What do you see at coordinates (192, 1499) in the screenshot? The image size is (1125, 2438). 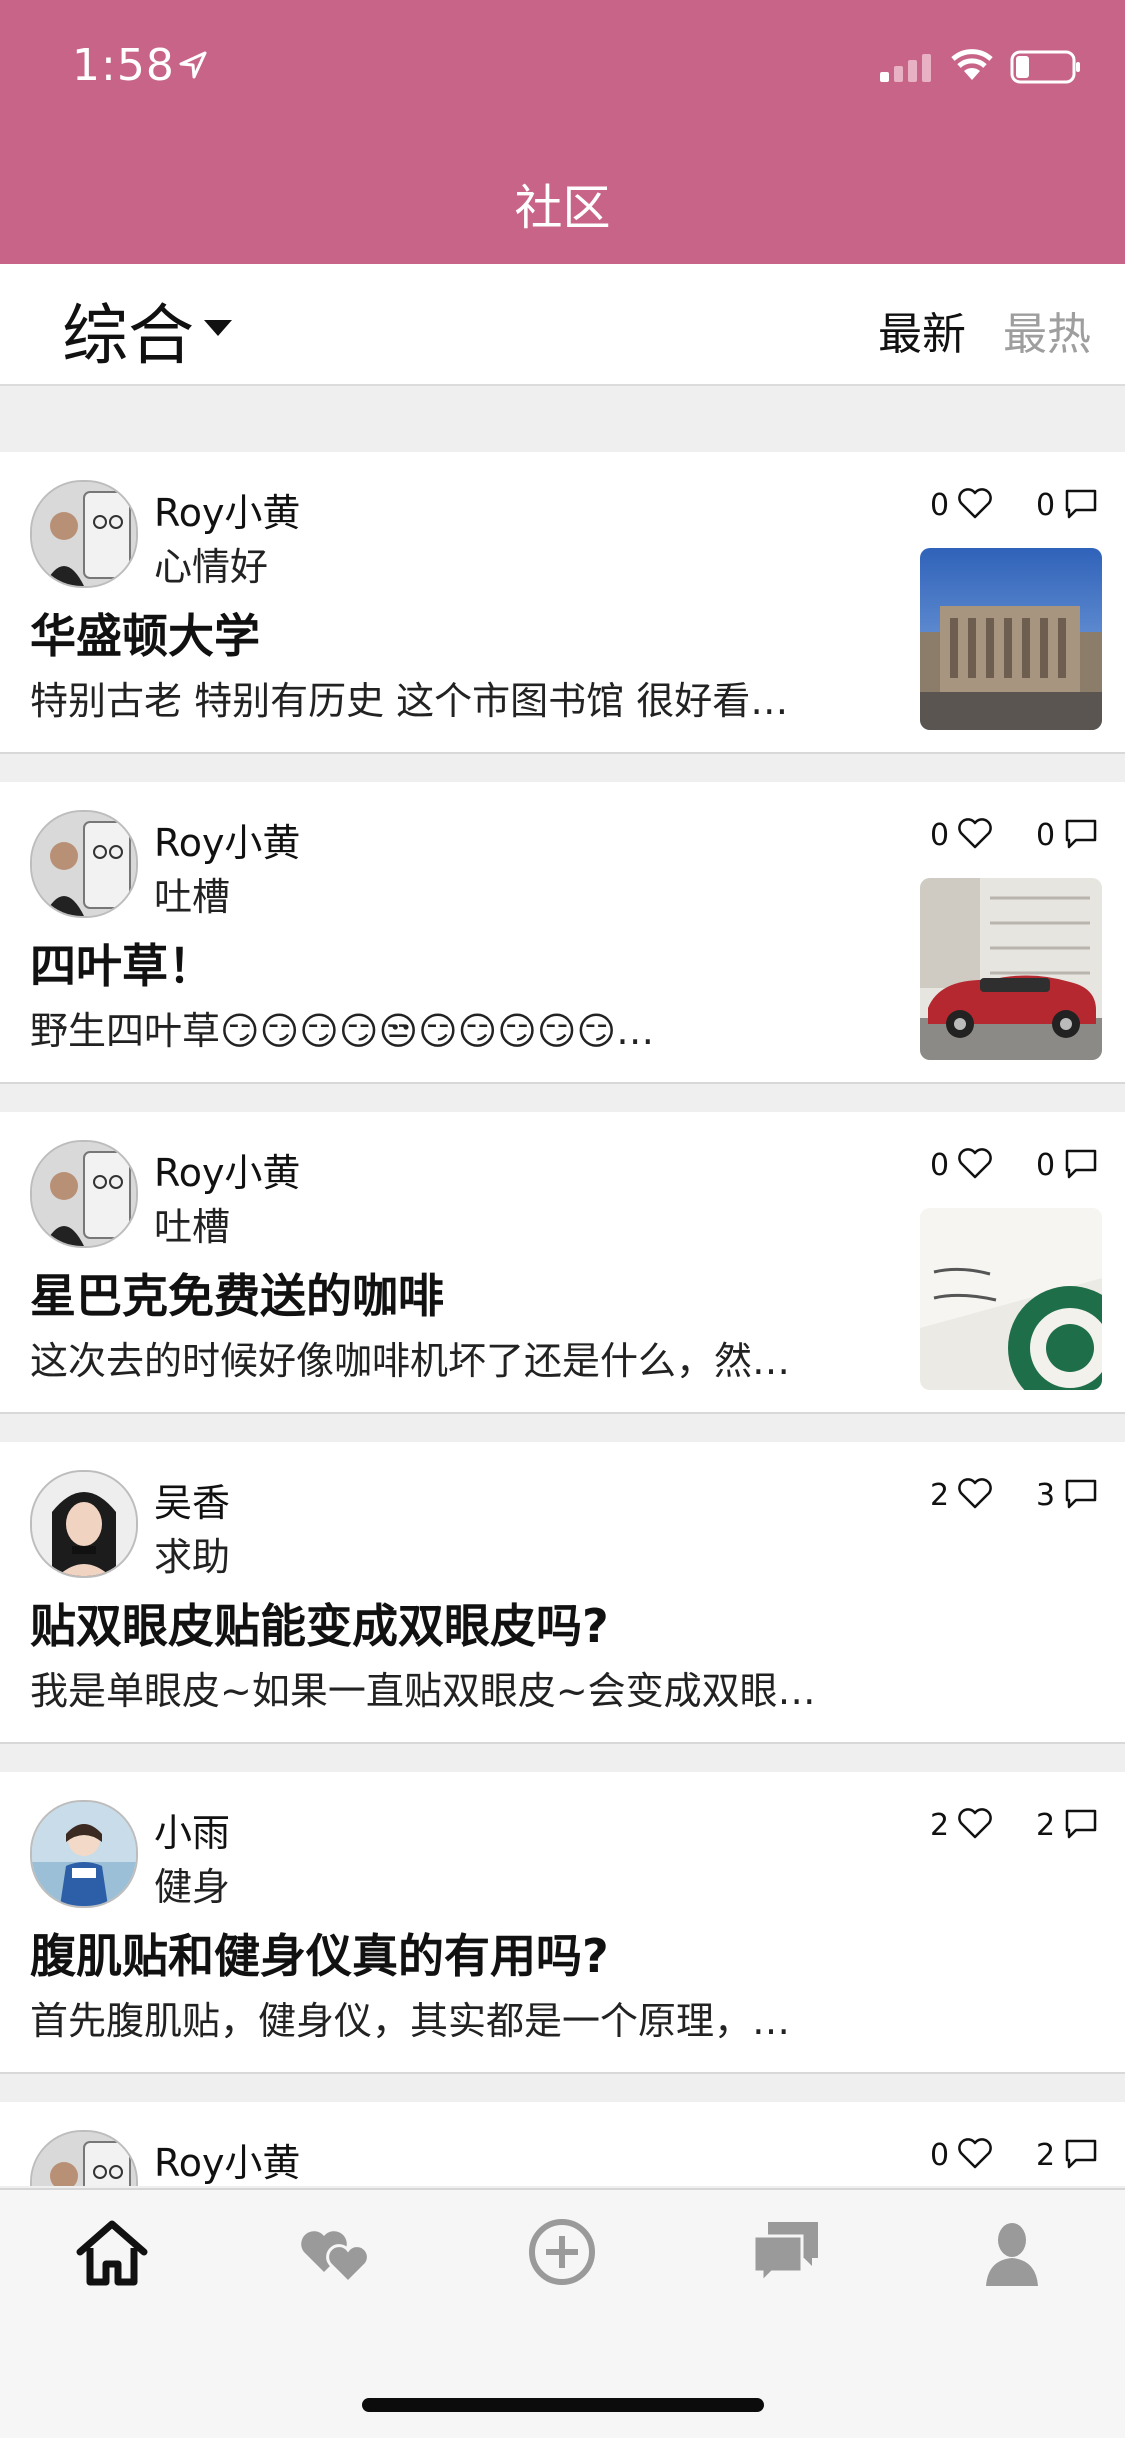 I see `post-author: 吴香` at bounding box center [192, 1499].